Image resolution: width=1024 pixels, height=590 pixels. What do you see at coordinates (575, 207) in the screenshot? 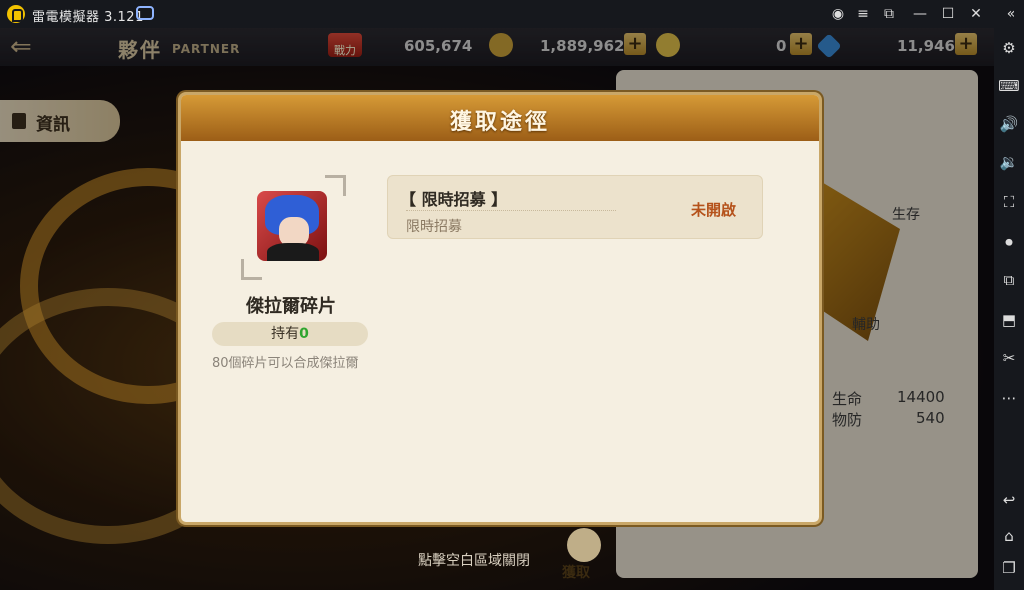
I see `source-item: 【 限時招募 】 限時招募 未開啟` at bounding box center [575, 207].